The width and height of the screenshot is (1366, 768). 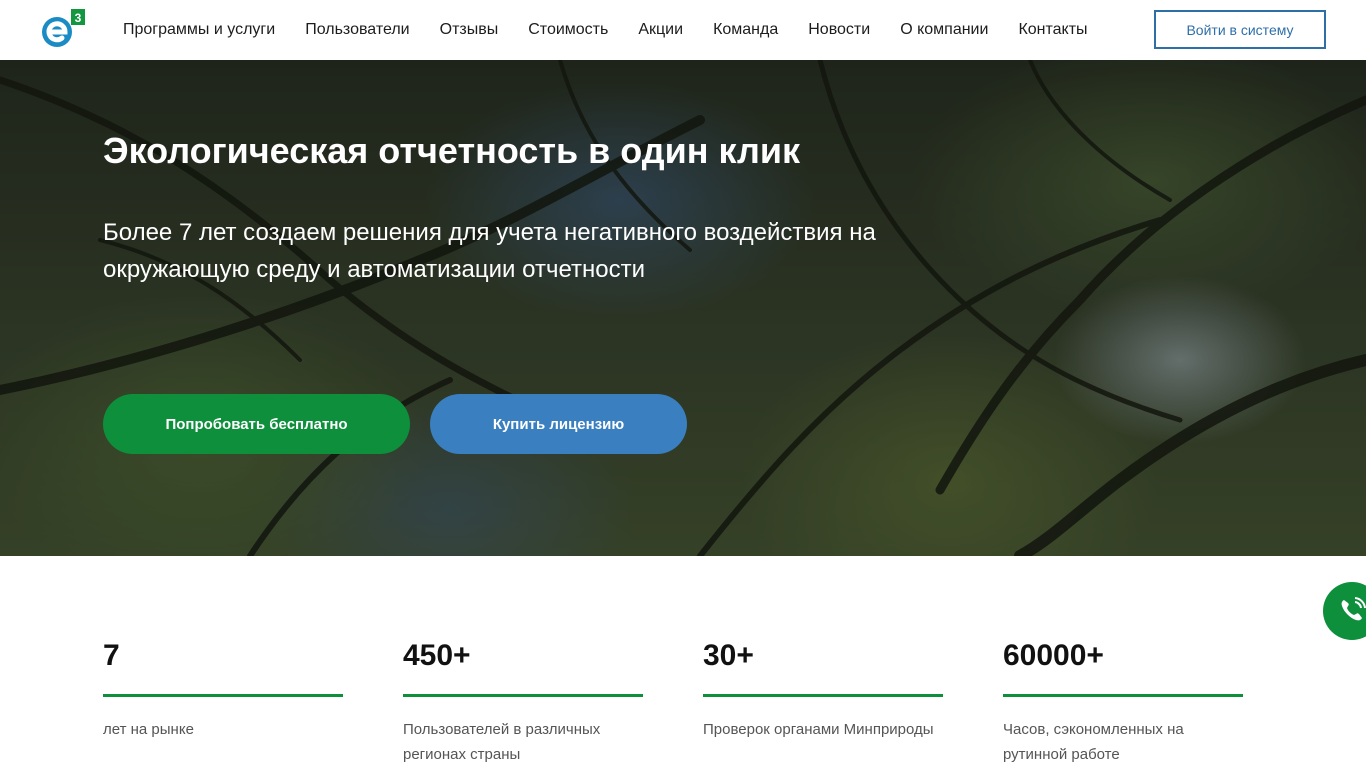 I want to click on e3-logo-icon: 3, so click(x=63, y=29).